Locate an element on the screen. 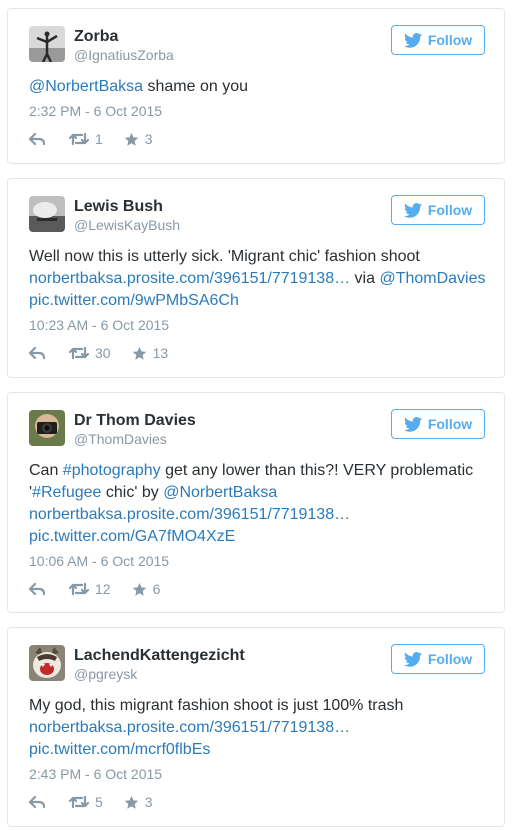 The height and width of the screenshot is (831, 513). favorite-button: 6 is located at coordinates (146, 589).